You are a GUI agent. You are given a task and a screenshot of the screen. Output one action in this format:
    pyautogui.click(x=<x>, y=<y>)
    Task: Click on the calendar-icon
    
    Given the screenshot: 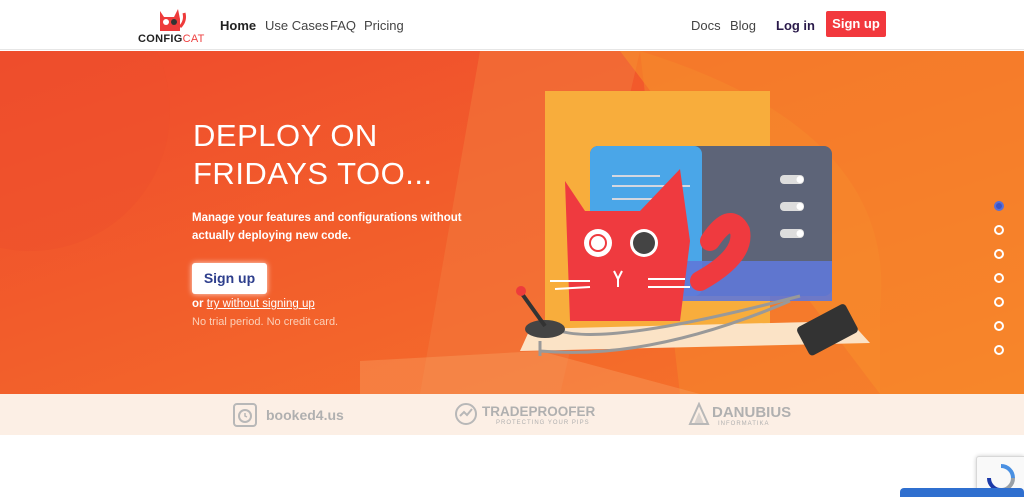 What is the action you would take?
    pyautogui.click(x=245, y=415)
    